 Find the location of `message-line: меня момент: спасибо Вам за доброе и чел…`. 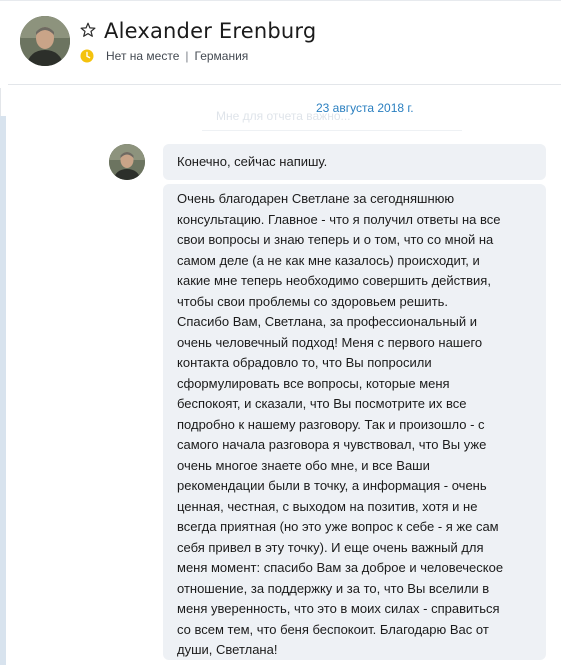

message-line: меня момент: спасибо Вам за доброе и чел… is located at coordinates (340, 567).